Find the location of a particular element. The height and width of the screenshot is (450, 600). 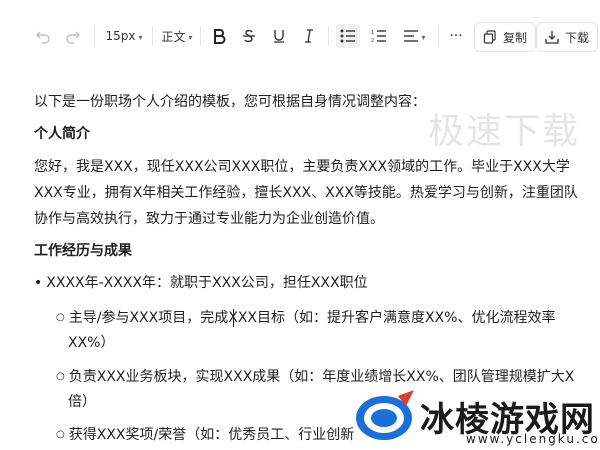

sublist-item-text: 负责XXX业务板块，实现XXX成果（如：年度业绩增长XX%、团队管理规模扩大X is located at coordinates (321, 377).